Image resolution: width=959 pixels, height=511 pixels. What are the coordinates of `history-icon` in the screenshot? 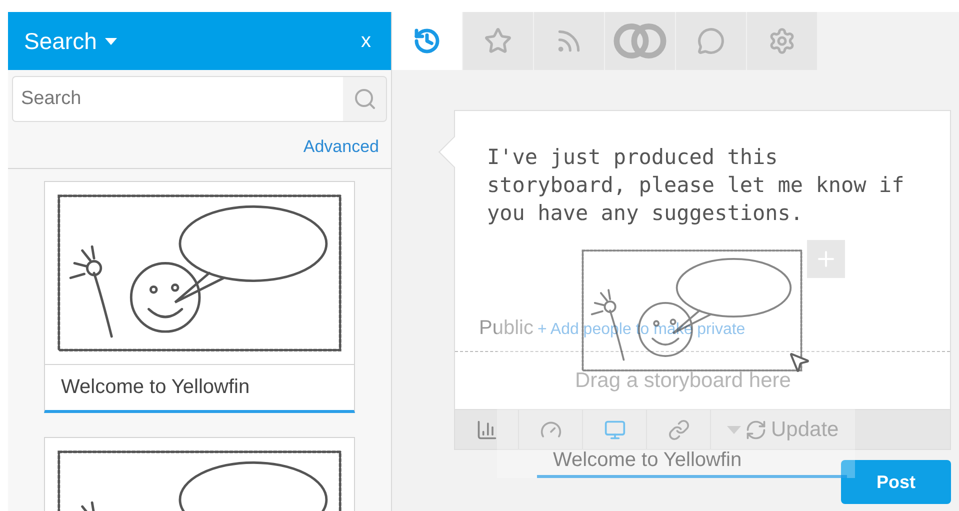 It's located at (427, 41).